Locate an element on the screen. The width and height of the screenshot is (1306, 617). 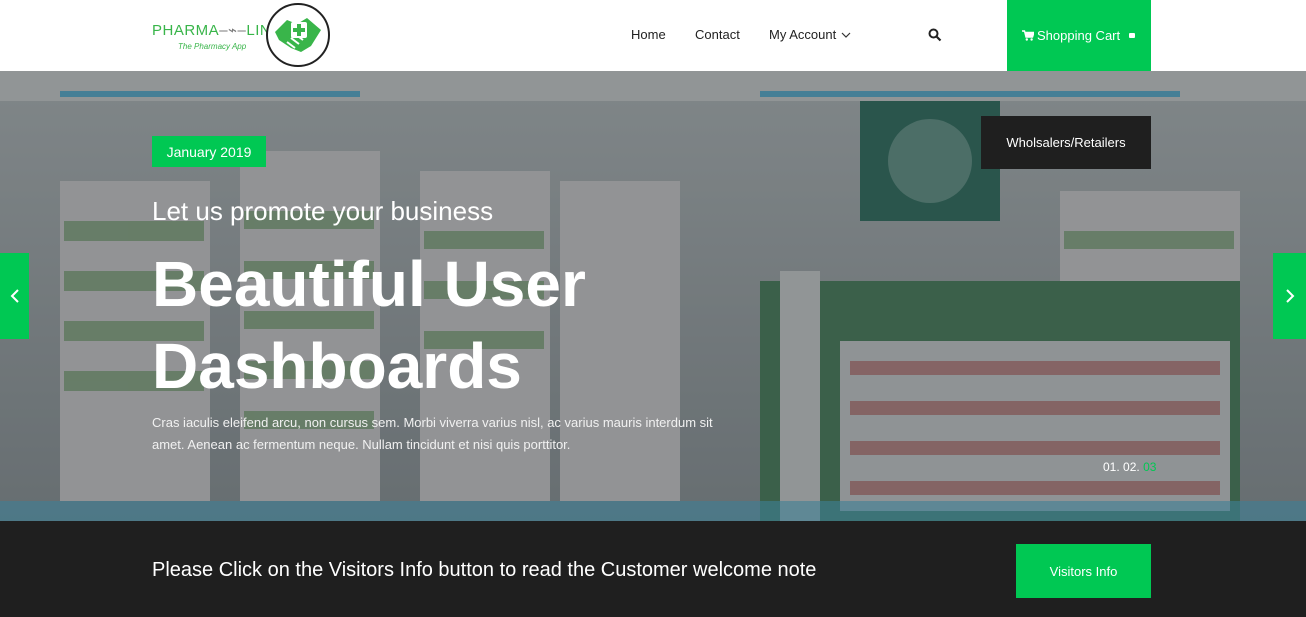
brand-logo: PHARMA–⌁–LINK The Pharmacy App is located at coordinates (243, 35).